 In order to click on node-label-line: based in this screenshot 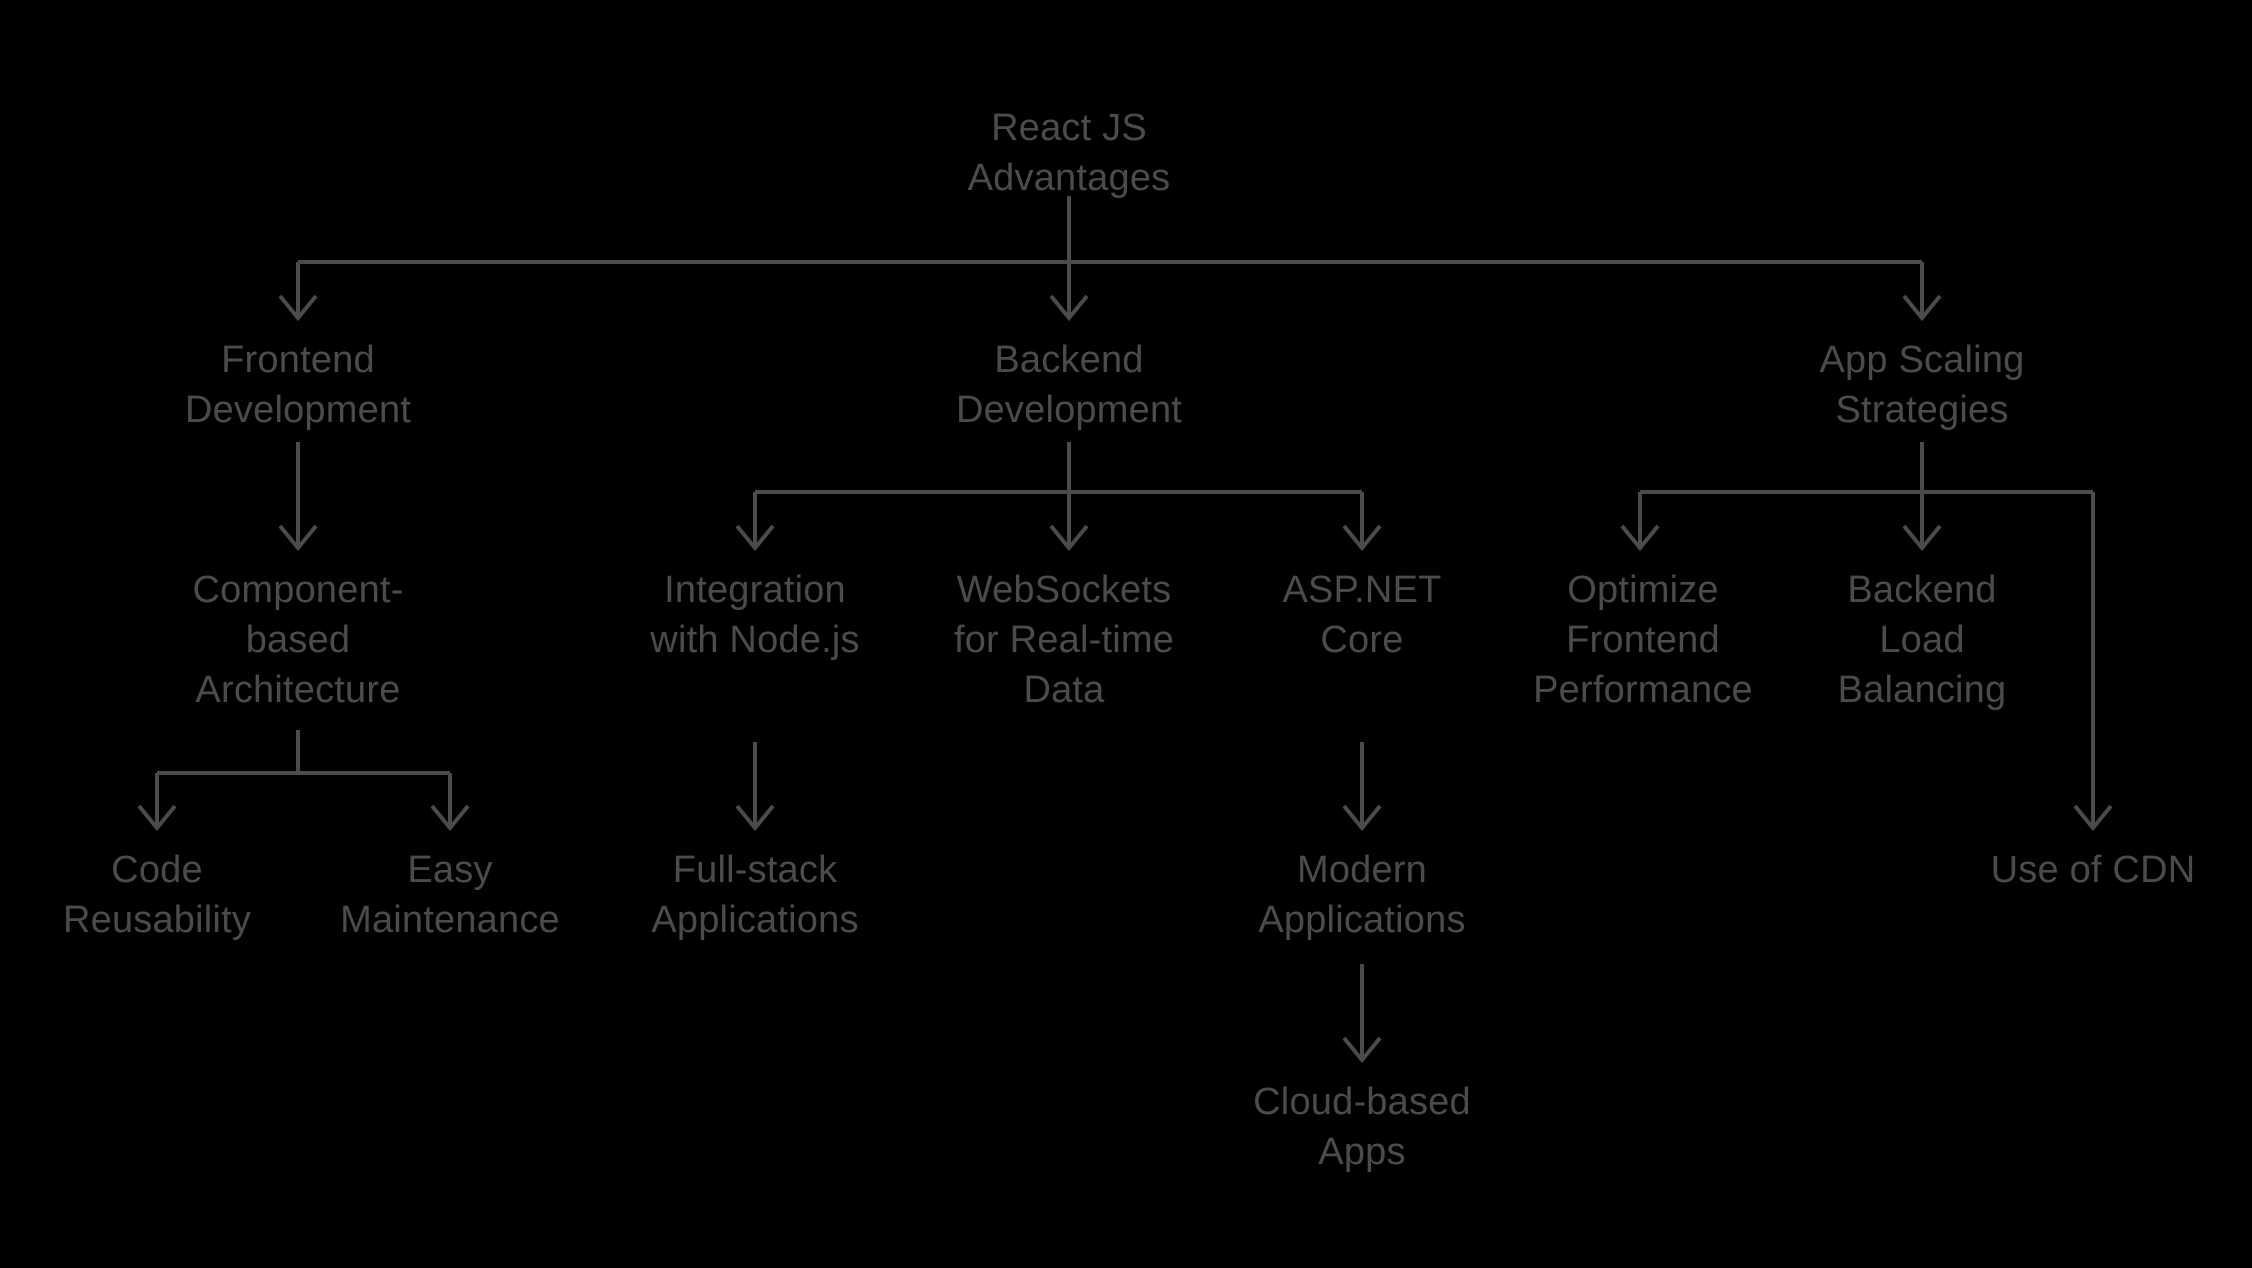, I will do `click(298, 640)`.